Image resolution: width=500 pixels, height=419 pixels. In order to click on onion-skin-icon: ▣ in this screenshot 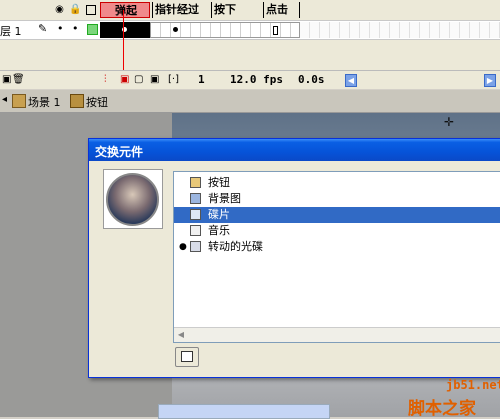, I will do `click(124, 79)`.